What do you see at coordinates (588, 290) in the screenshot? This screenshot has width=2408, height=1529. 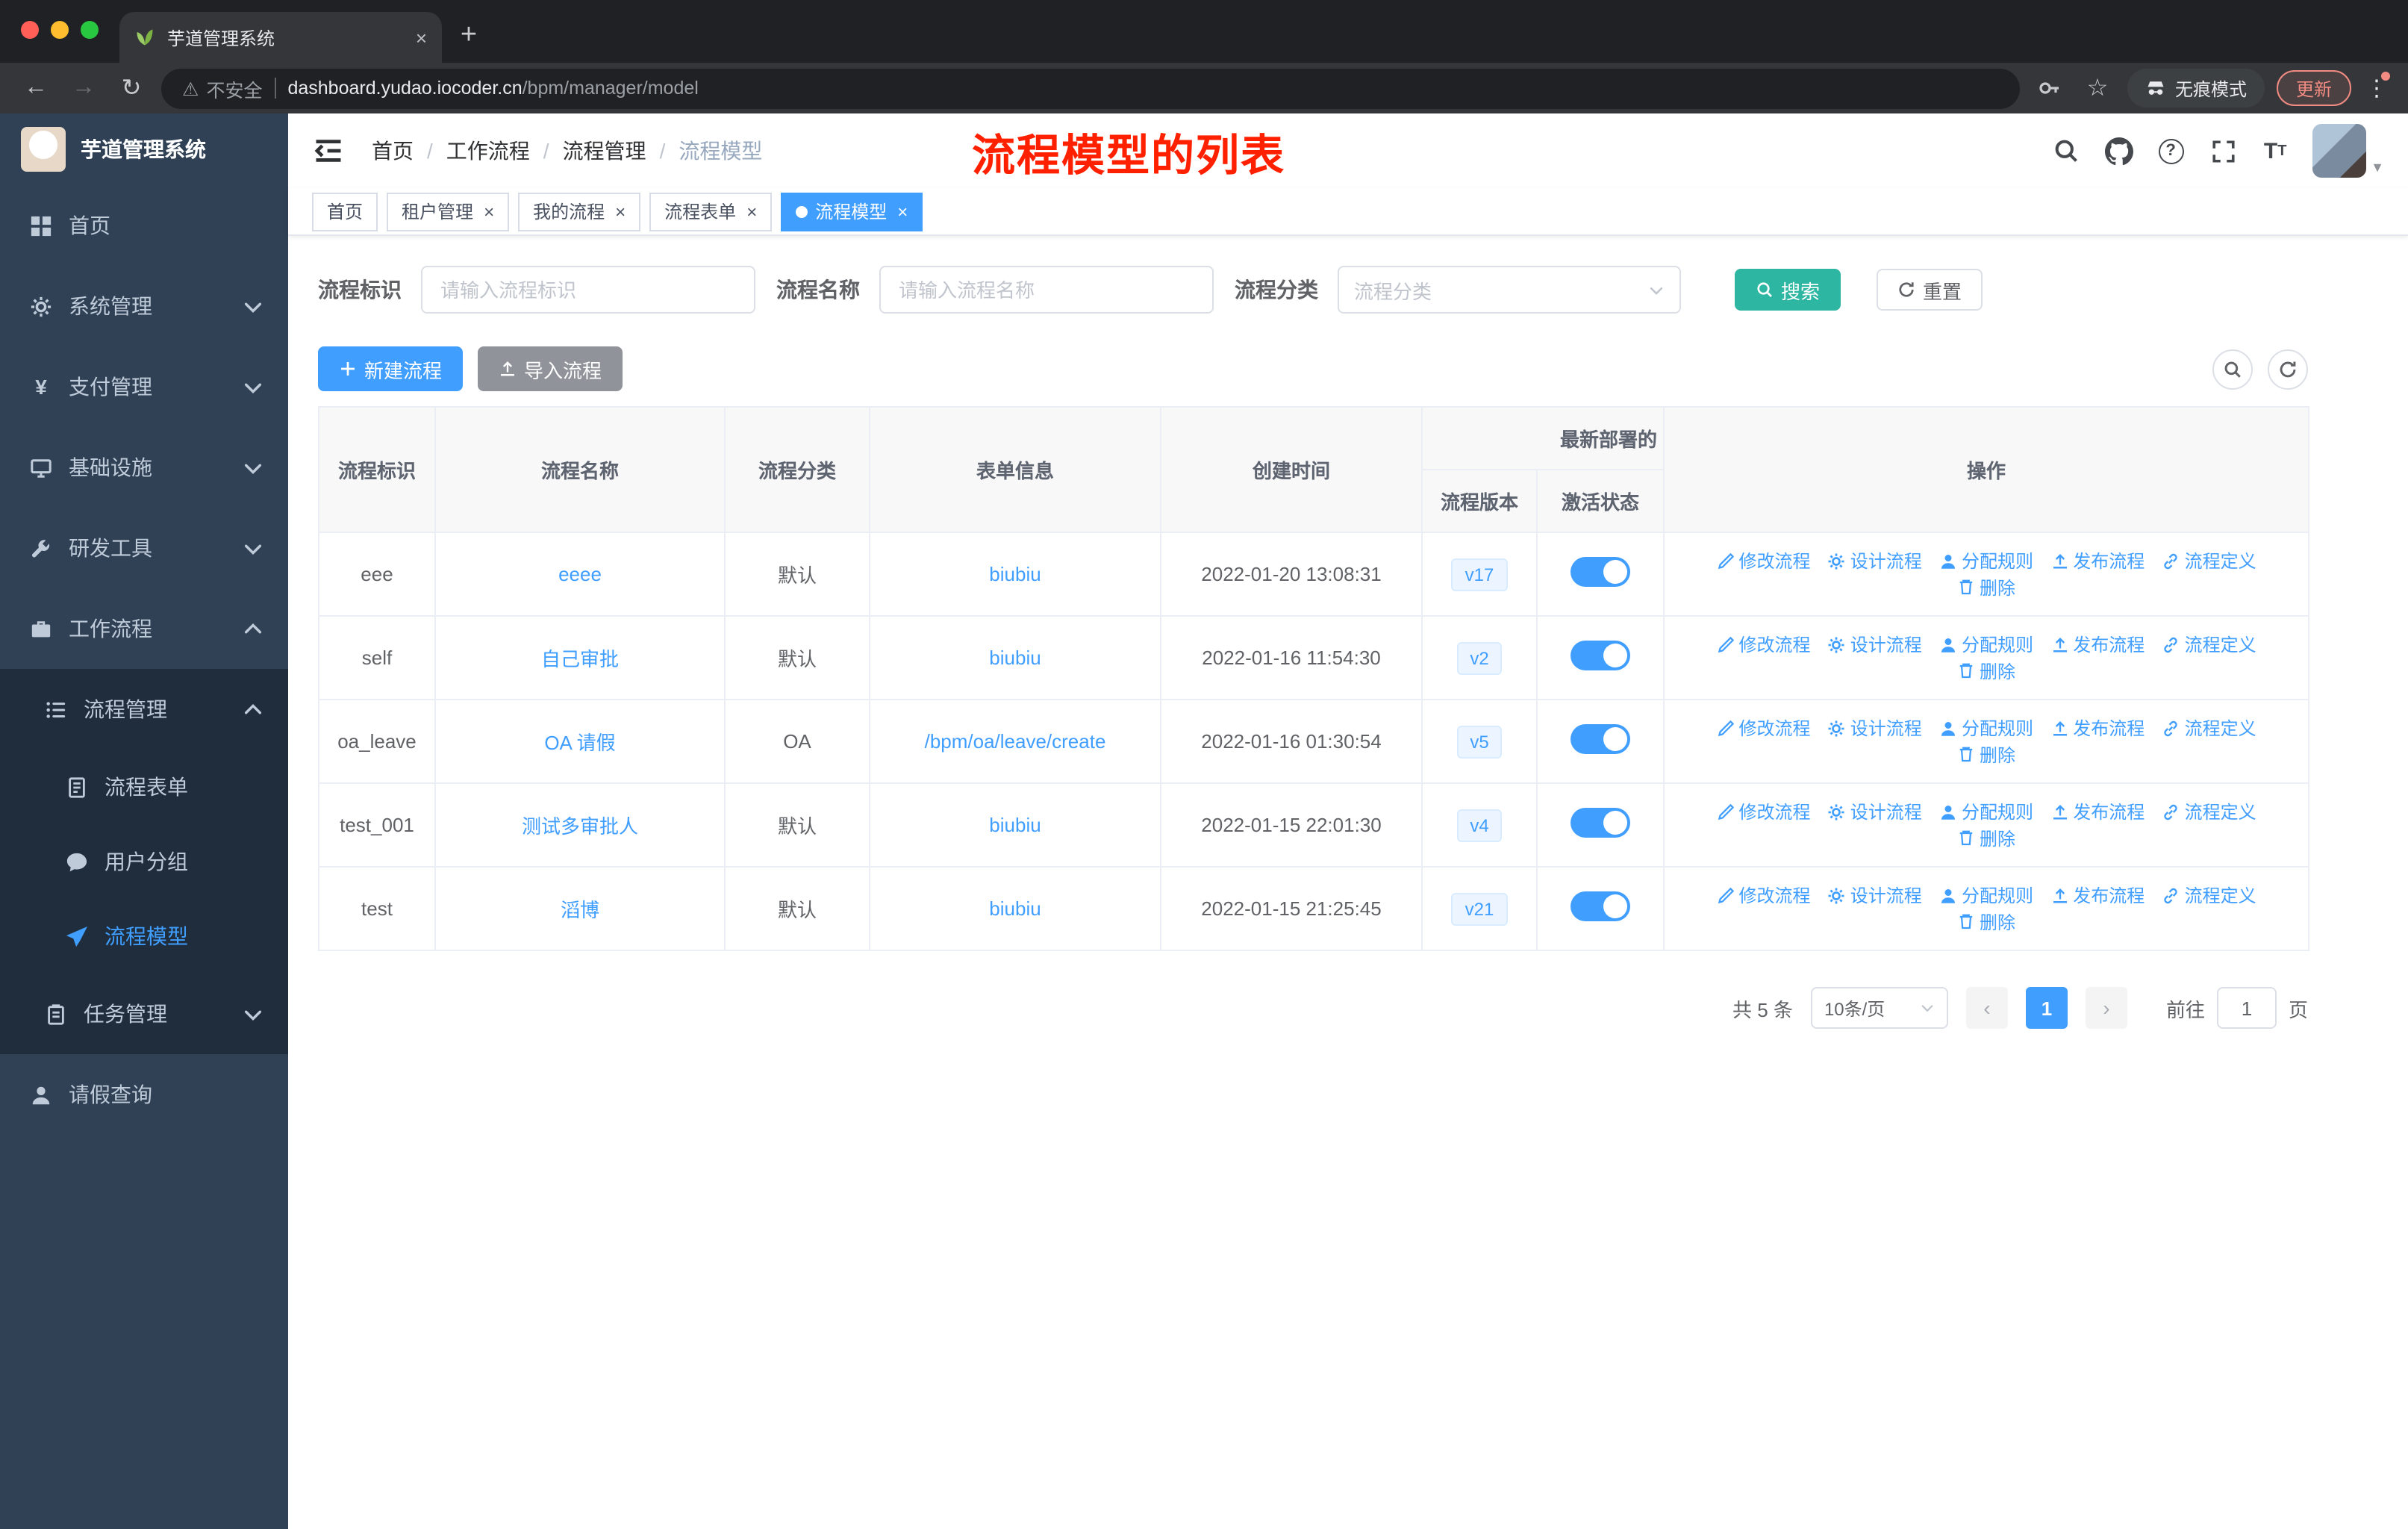 I see `process-key-input` at bounding box center [588, 290].